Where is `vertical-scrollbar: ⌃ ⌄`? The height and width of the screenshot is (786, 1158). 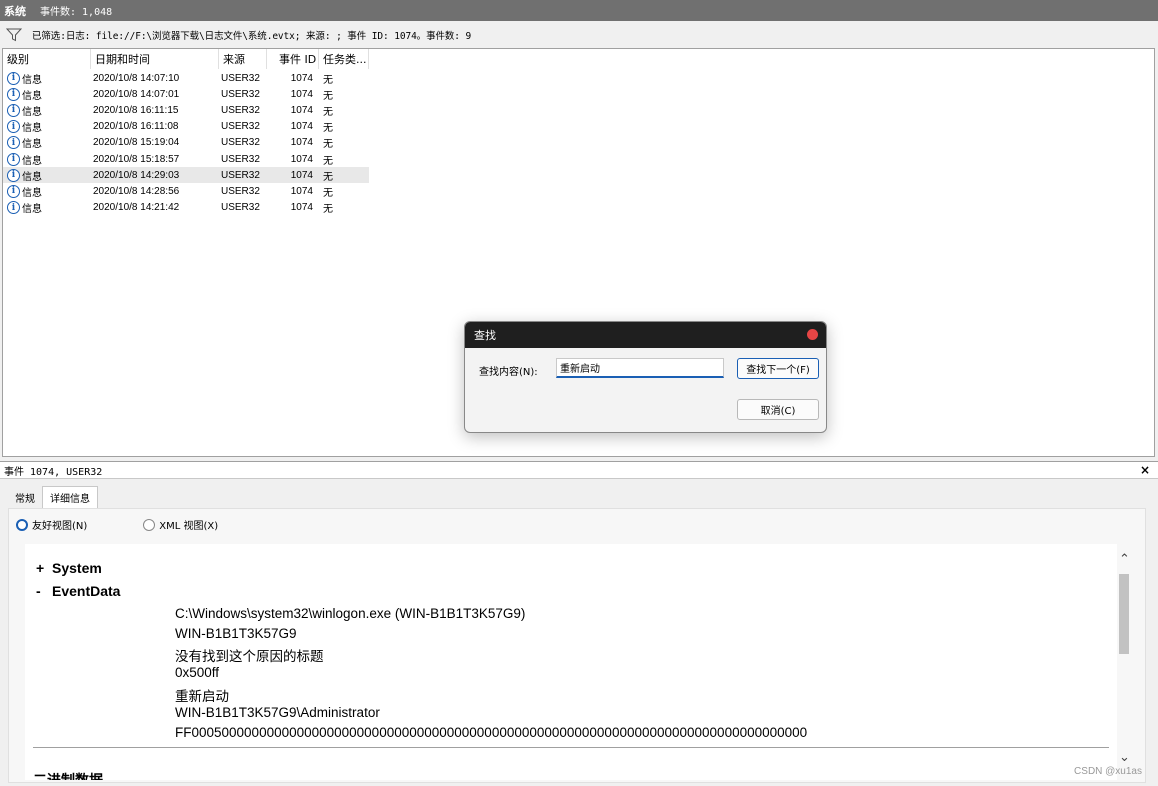
vertical-scrollbar: ⌃ ⌄ is located at coordinates (1125, 659).